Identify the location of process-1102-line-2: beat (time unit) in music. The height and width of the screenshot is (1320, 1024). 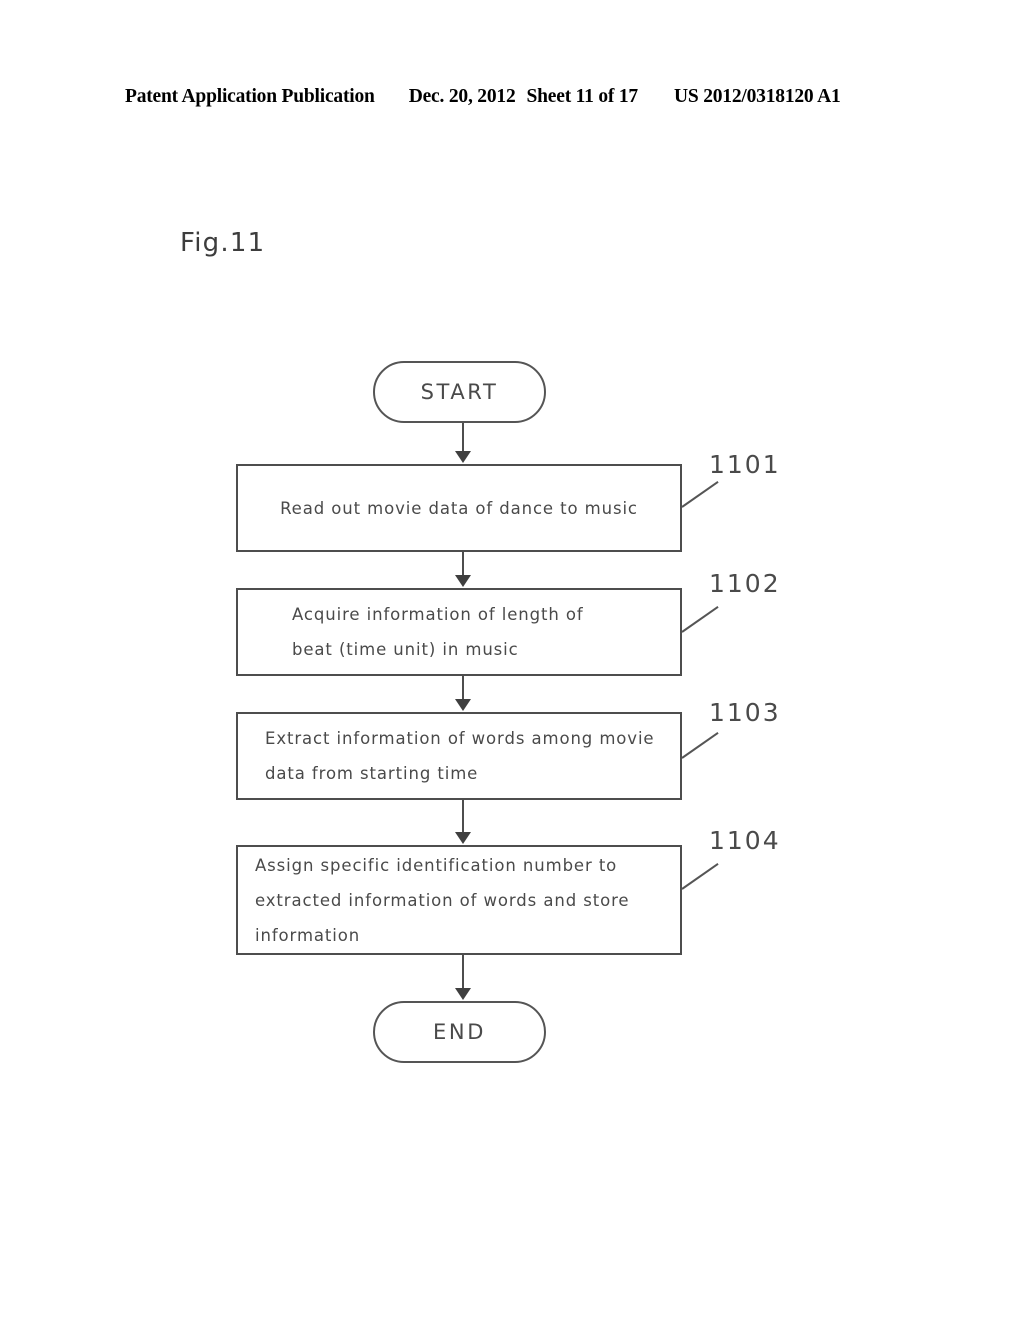
(405, 649).